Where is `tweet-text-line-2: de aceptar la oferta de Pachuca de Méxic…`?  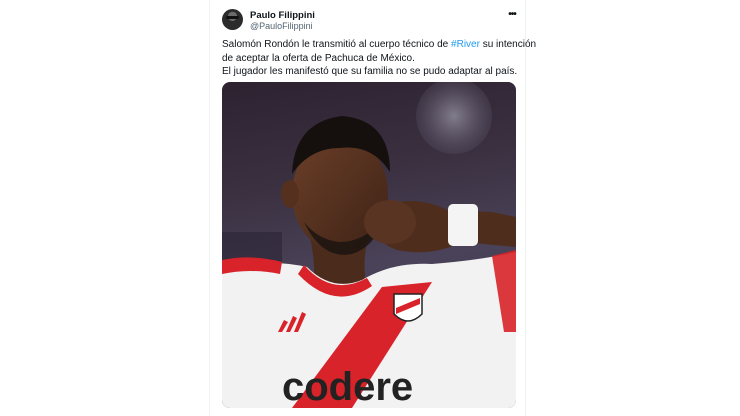 tweet-text-line-2: de aceptar la oferta de Pachuca de Méxic… is located at coordinates (318, 58).